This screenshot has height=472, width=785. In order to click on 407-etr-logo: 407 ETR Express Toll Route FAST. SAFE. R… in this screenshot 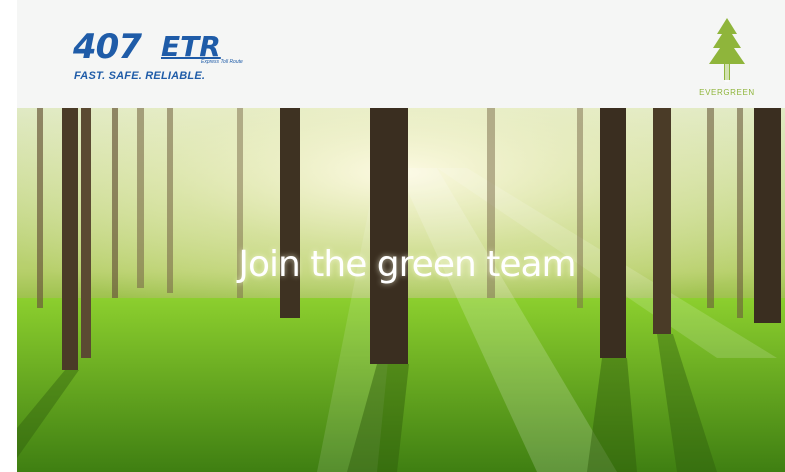, I will do `click(158, 60)`.